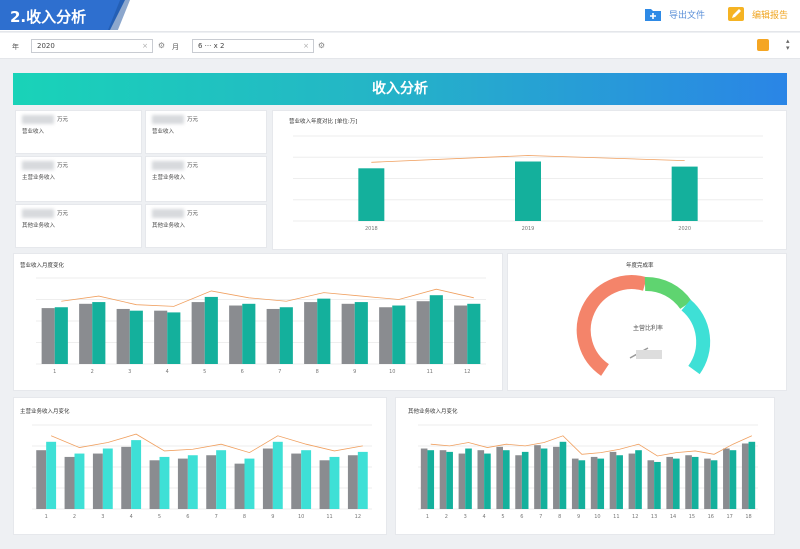 This screenshot has width=800, height=549. I want to click on report-title: 2.收入分析, so click(48, 17).